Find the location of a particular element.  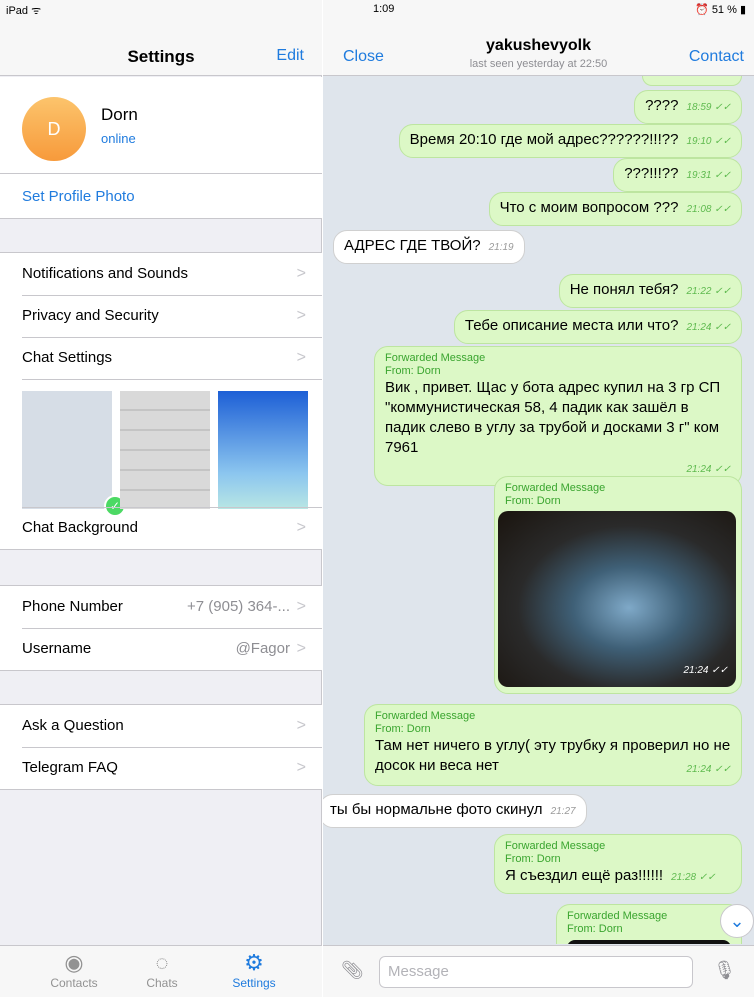

scroll-down-button: ⌄ is located at coordinates (737, 921).